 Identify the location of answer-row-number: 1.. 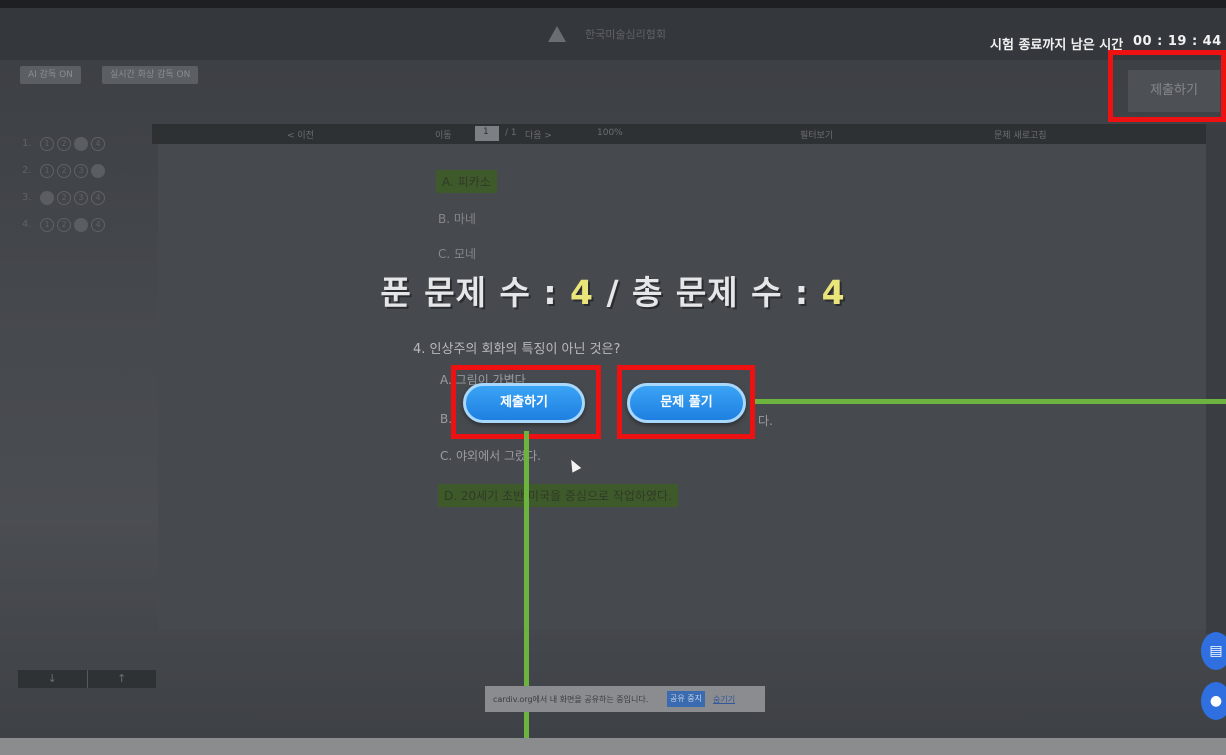
(27, 143).